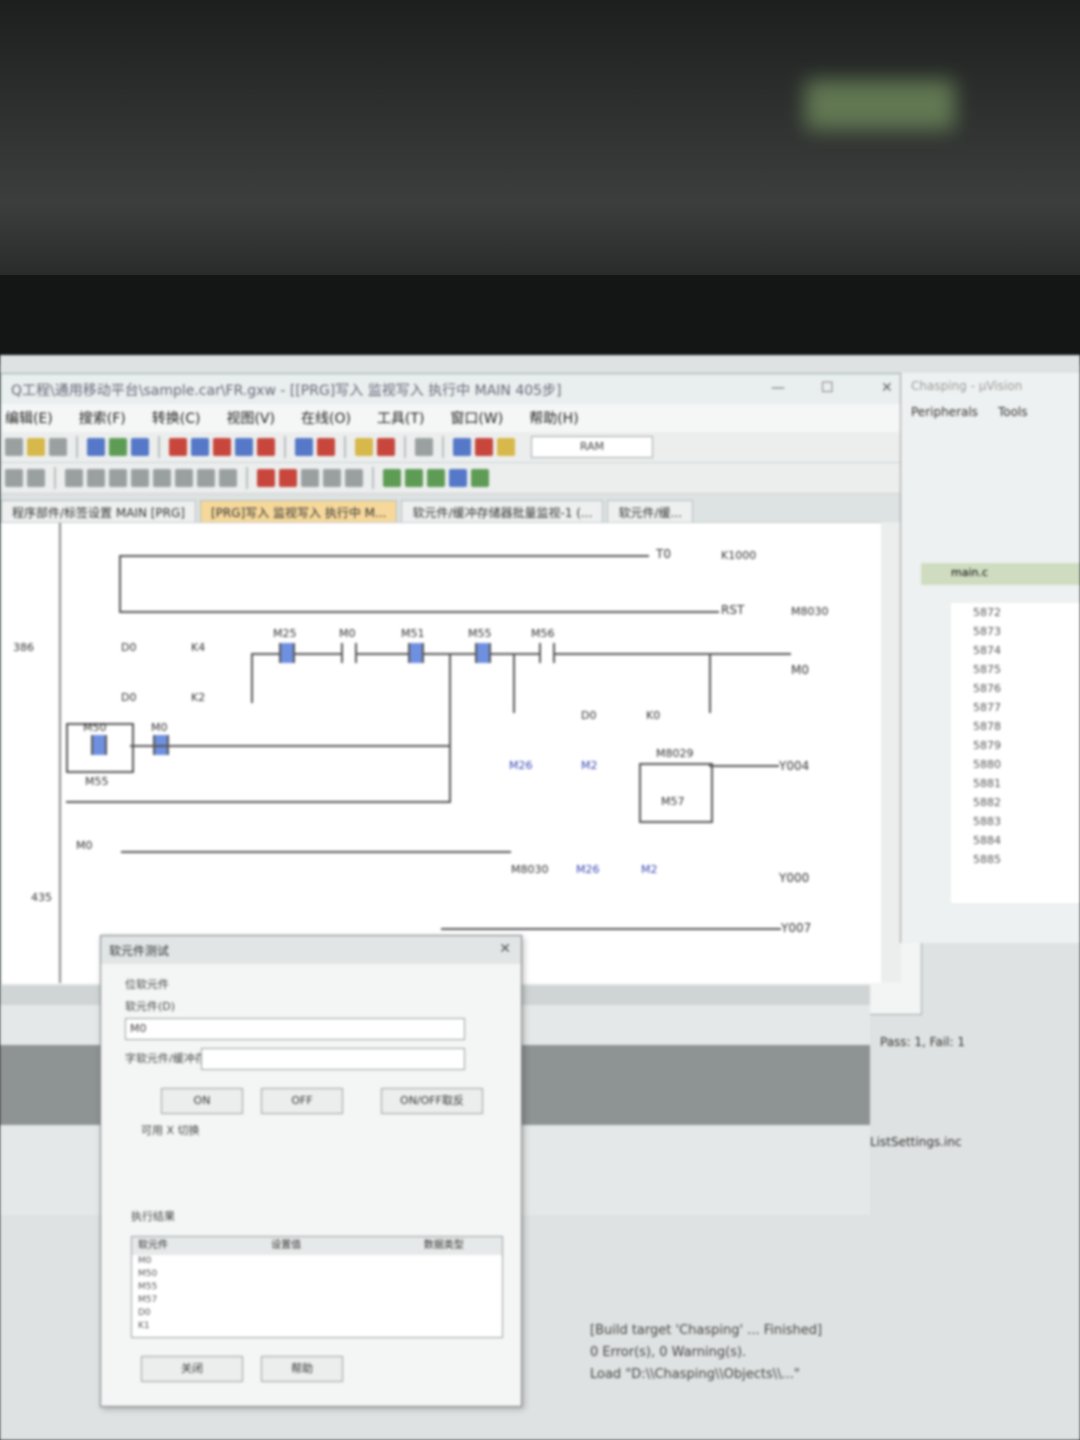  What do you see at coordinates (159, 727) in the screenshot?
I see `contact-label: M0` at bounding box center [159, 727].